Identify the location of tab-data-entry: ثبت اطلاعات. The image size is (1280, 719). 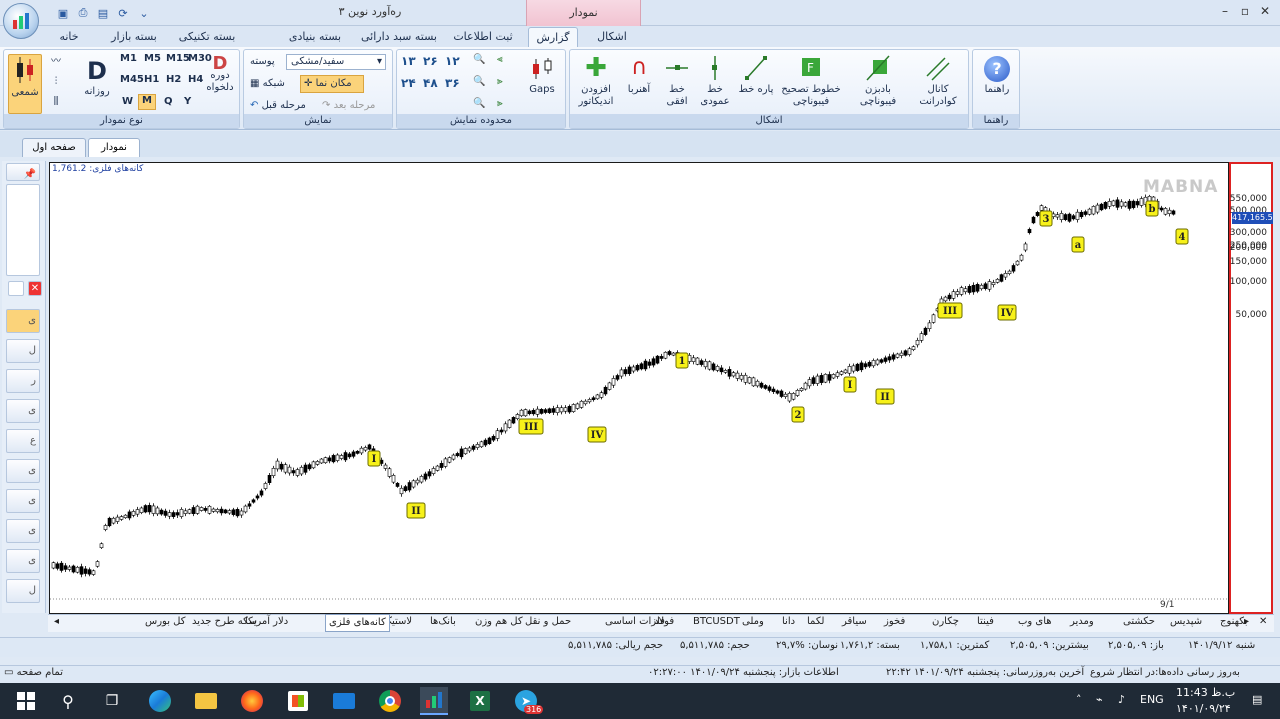
(483, 37).